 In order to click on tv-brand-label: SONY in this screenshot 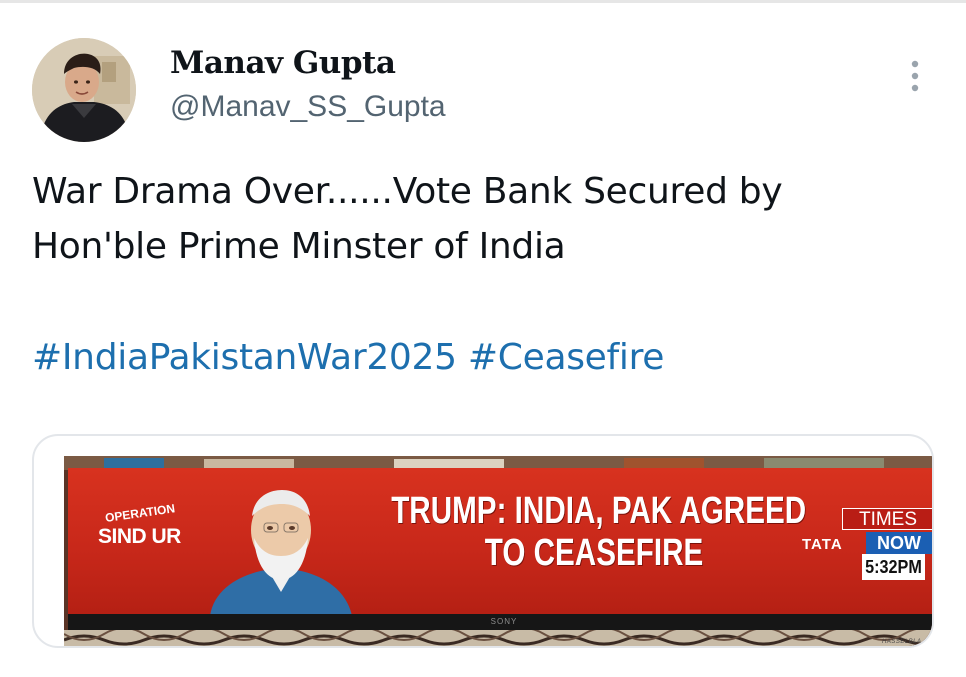, I will do `click(504, 621)`.